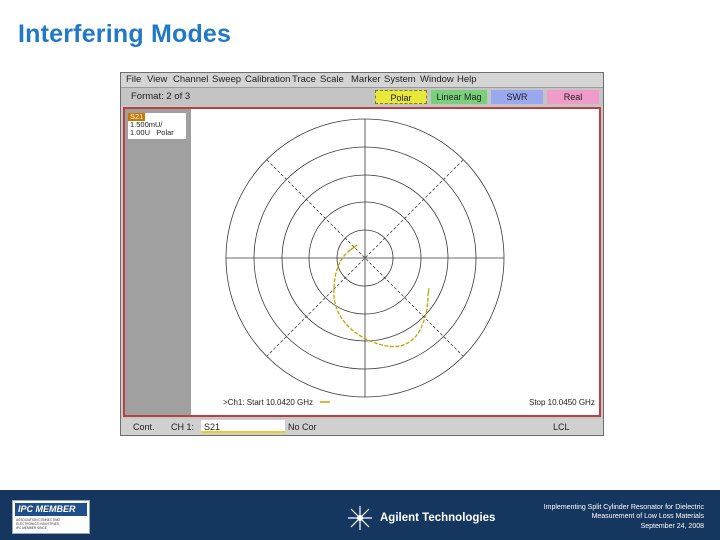  What do you see at coordinates (467, 79) in the screenshot?
I see `menu-help: Help` at bounding box center [467, 79].